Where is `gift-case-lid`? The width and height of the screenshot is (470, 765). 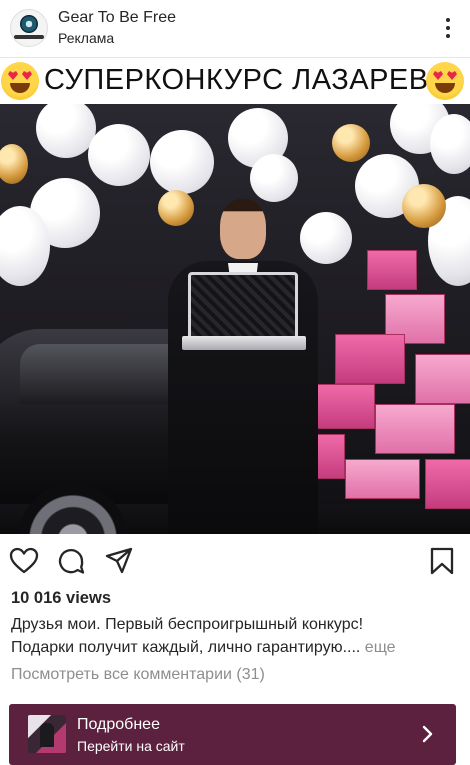
gift-case-lid is located at coordinates (244, 343).